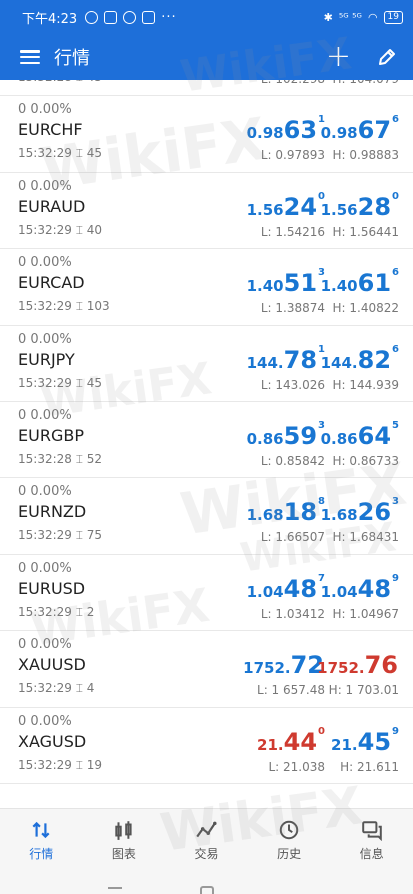 Image resolution: width=413 pixels, height=894 pixels. Describe the element at coordinates (374, 588) in the screenshot. I see `ask-price-pips: 48` at that location.